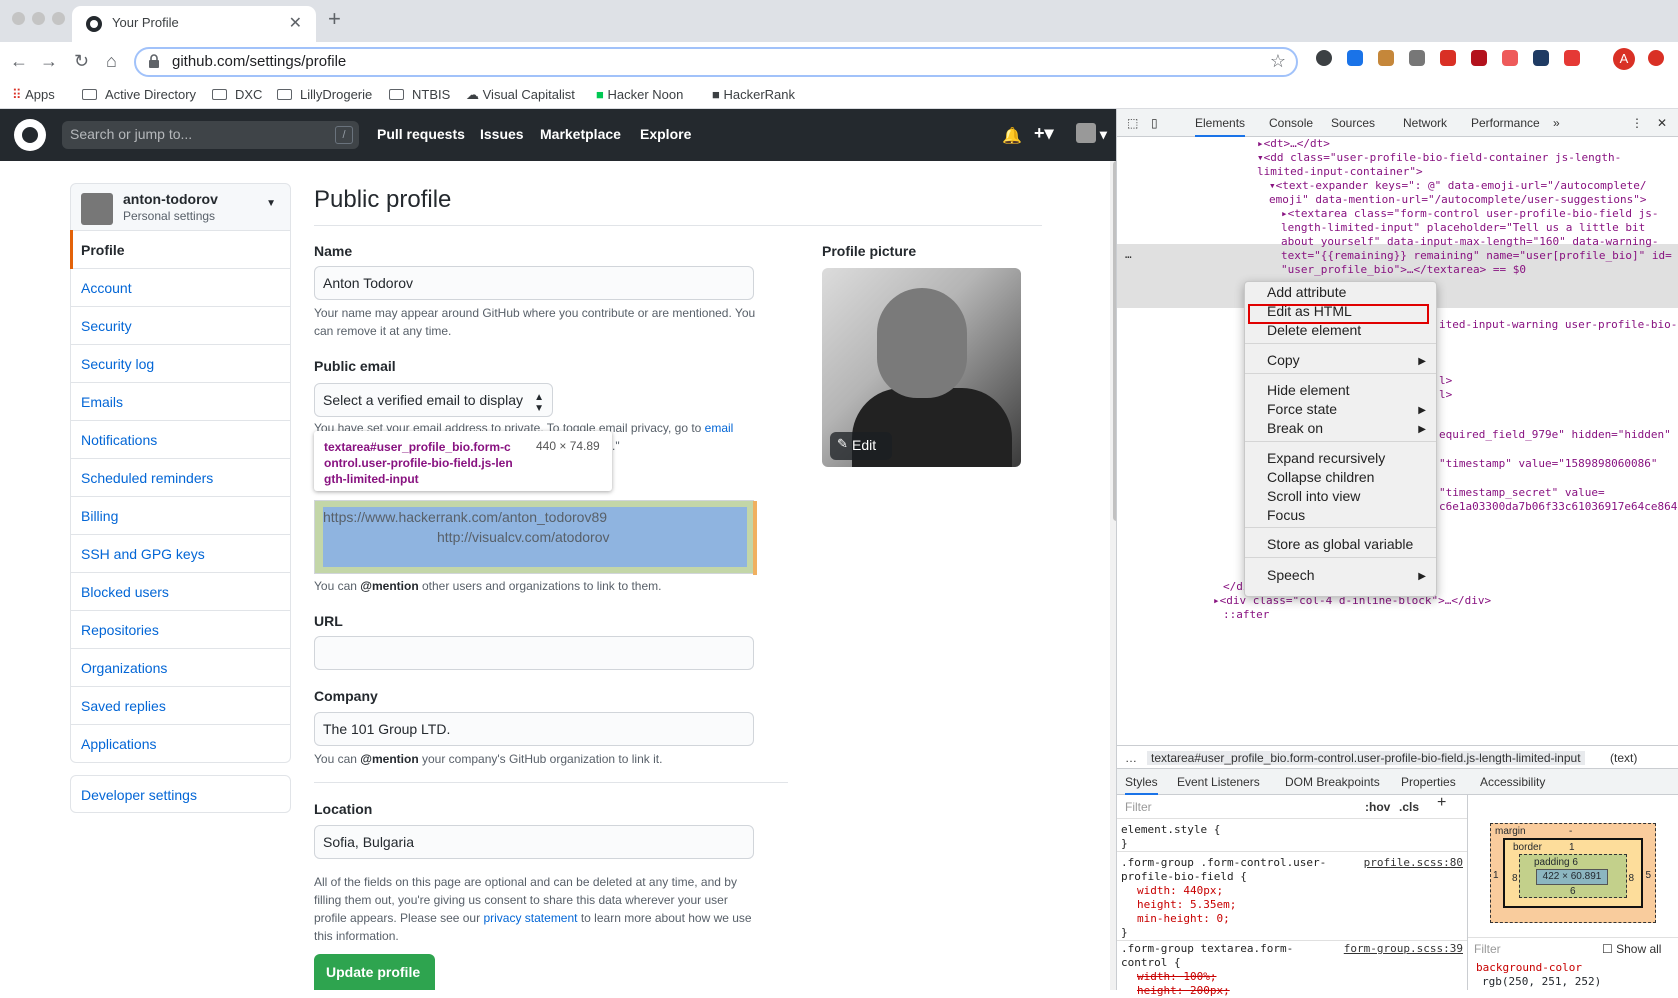 The image size is (1678, 998). Describe the element at coordinates (374, 972) in the screenshot. I see `update-profile-button: Update profile` at that location.